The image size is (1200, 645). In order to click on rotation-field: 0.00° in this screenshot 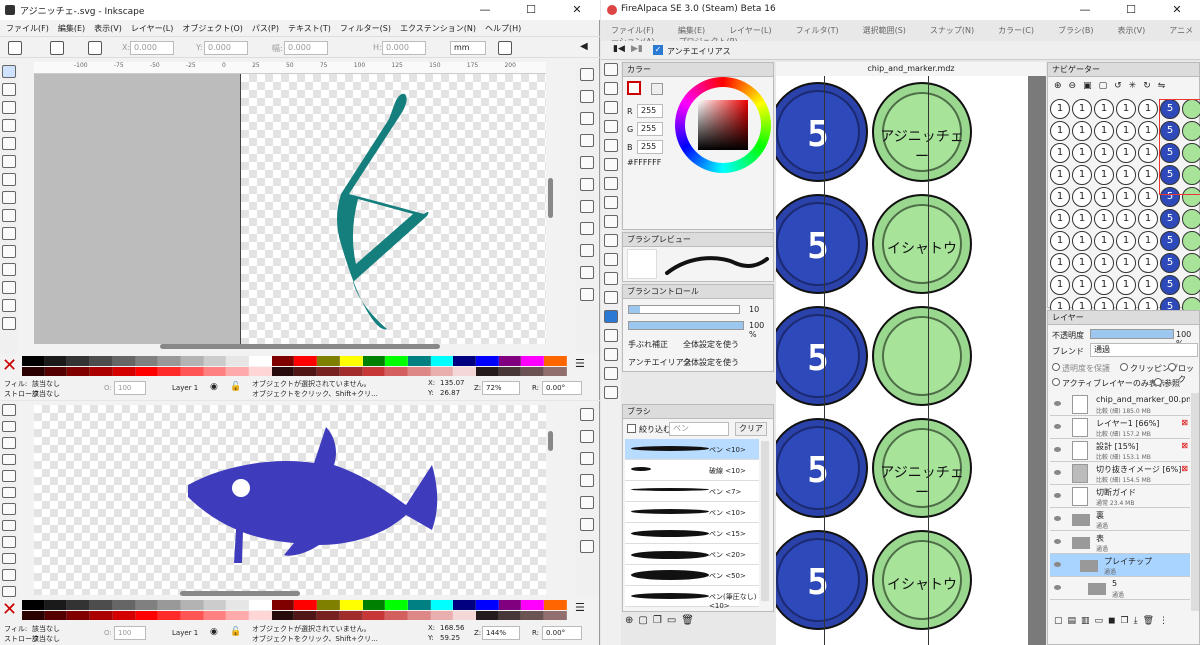, I will do `click(562, 388)`.